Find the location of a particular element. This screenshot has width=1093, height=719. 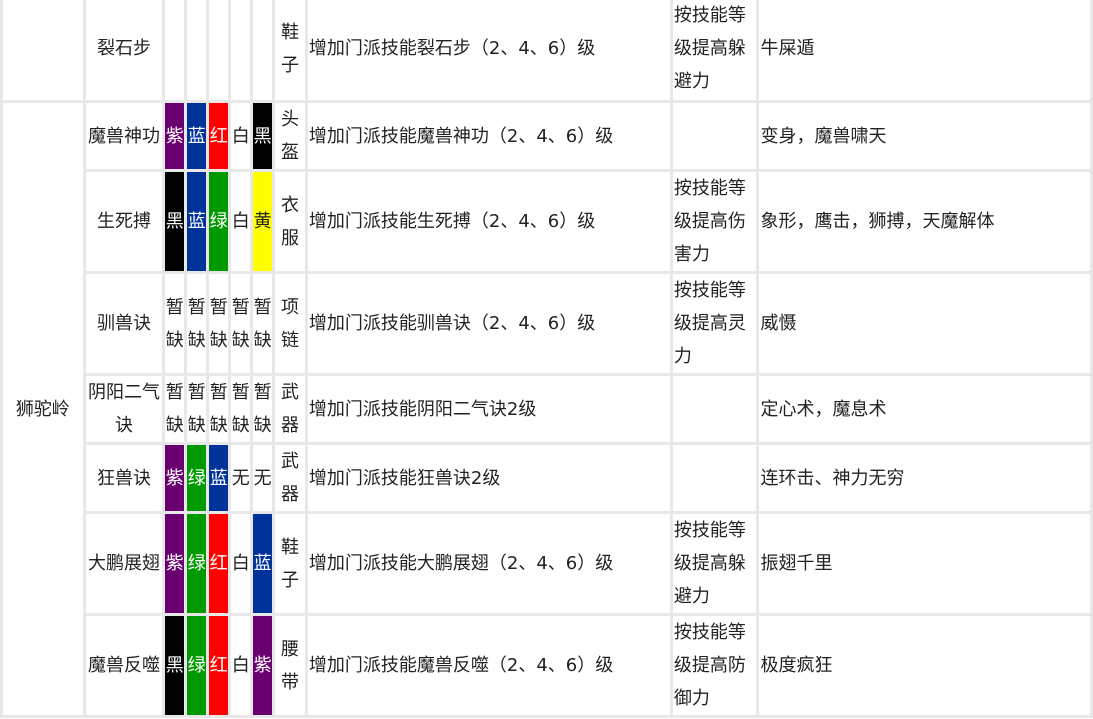

special-skill-cell: 连环击、神力无穷 is located at coordinates (924, 478).